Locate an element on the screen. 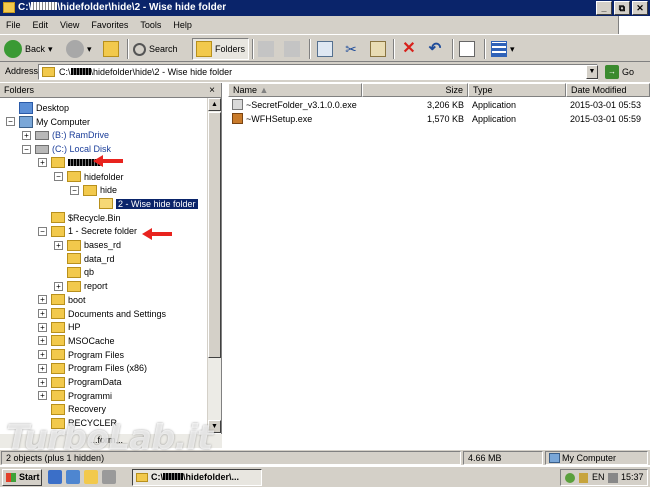  folders-button: Folders is located at coordinates (221, 49).